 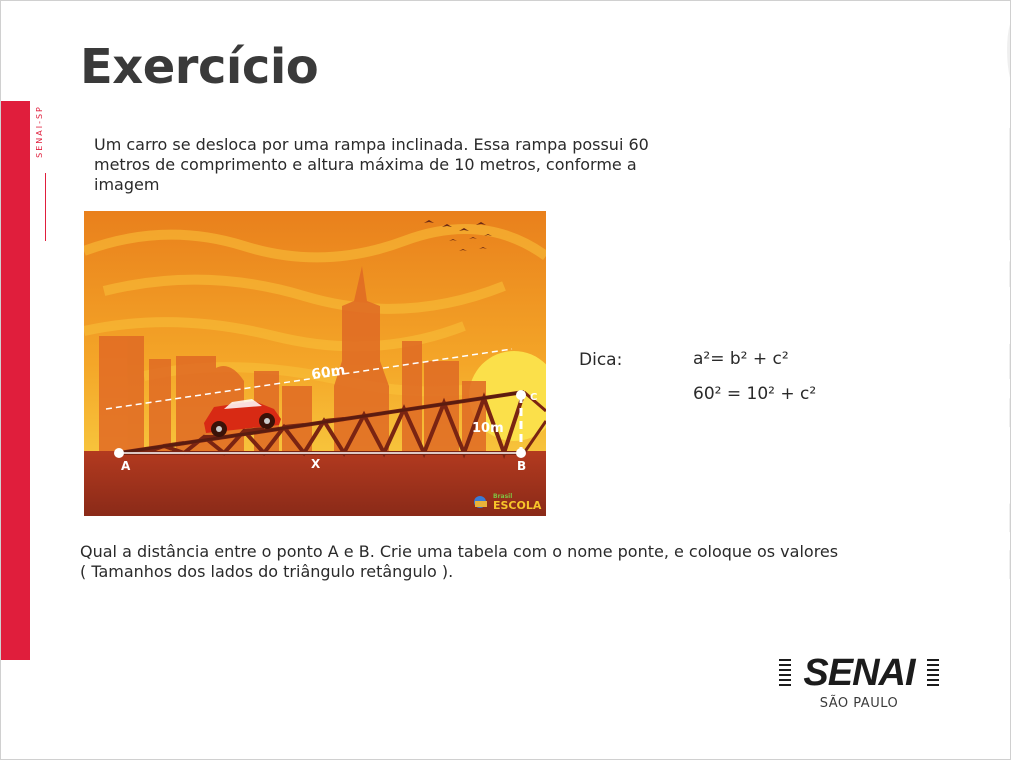 I want to click on side-label-text: SENAI-SP, so click(x=39, y=131).